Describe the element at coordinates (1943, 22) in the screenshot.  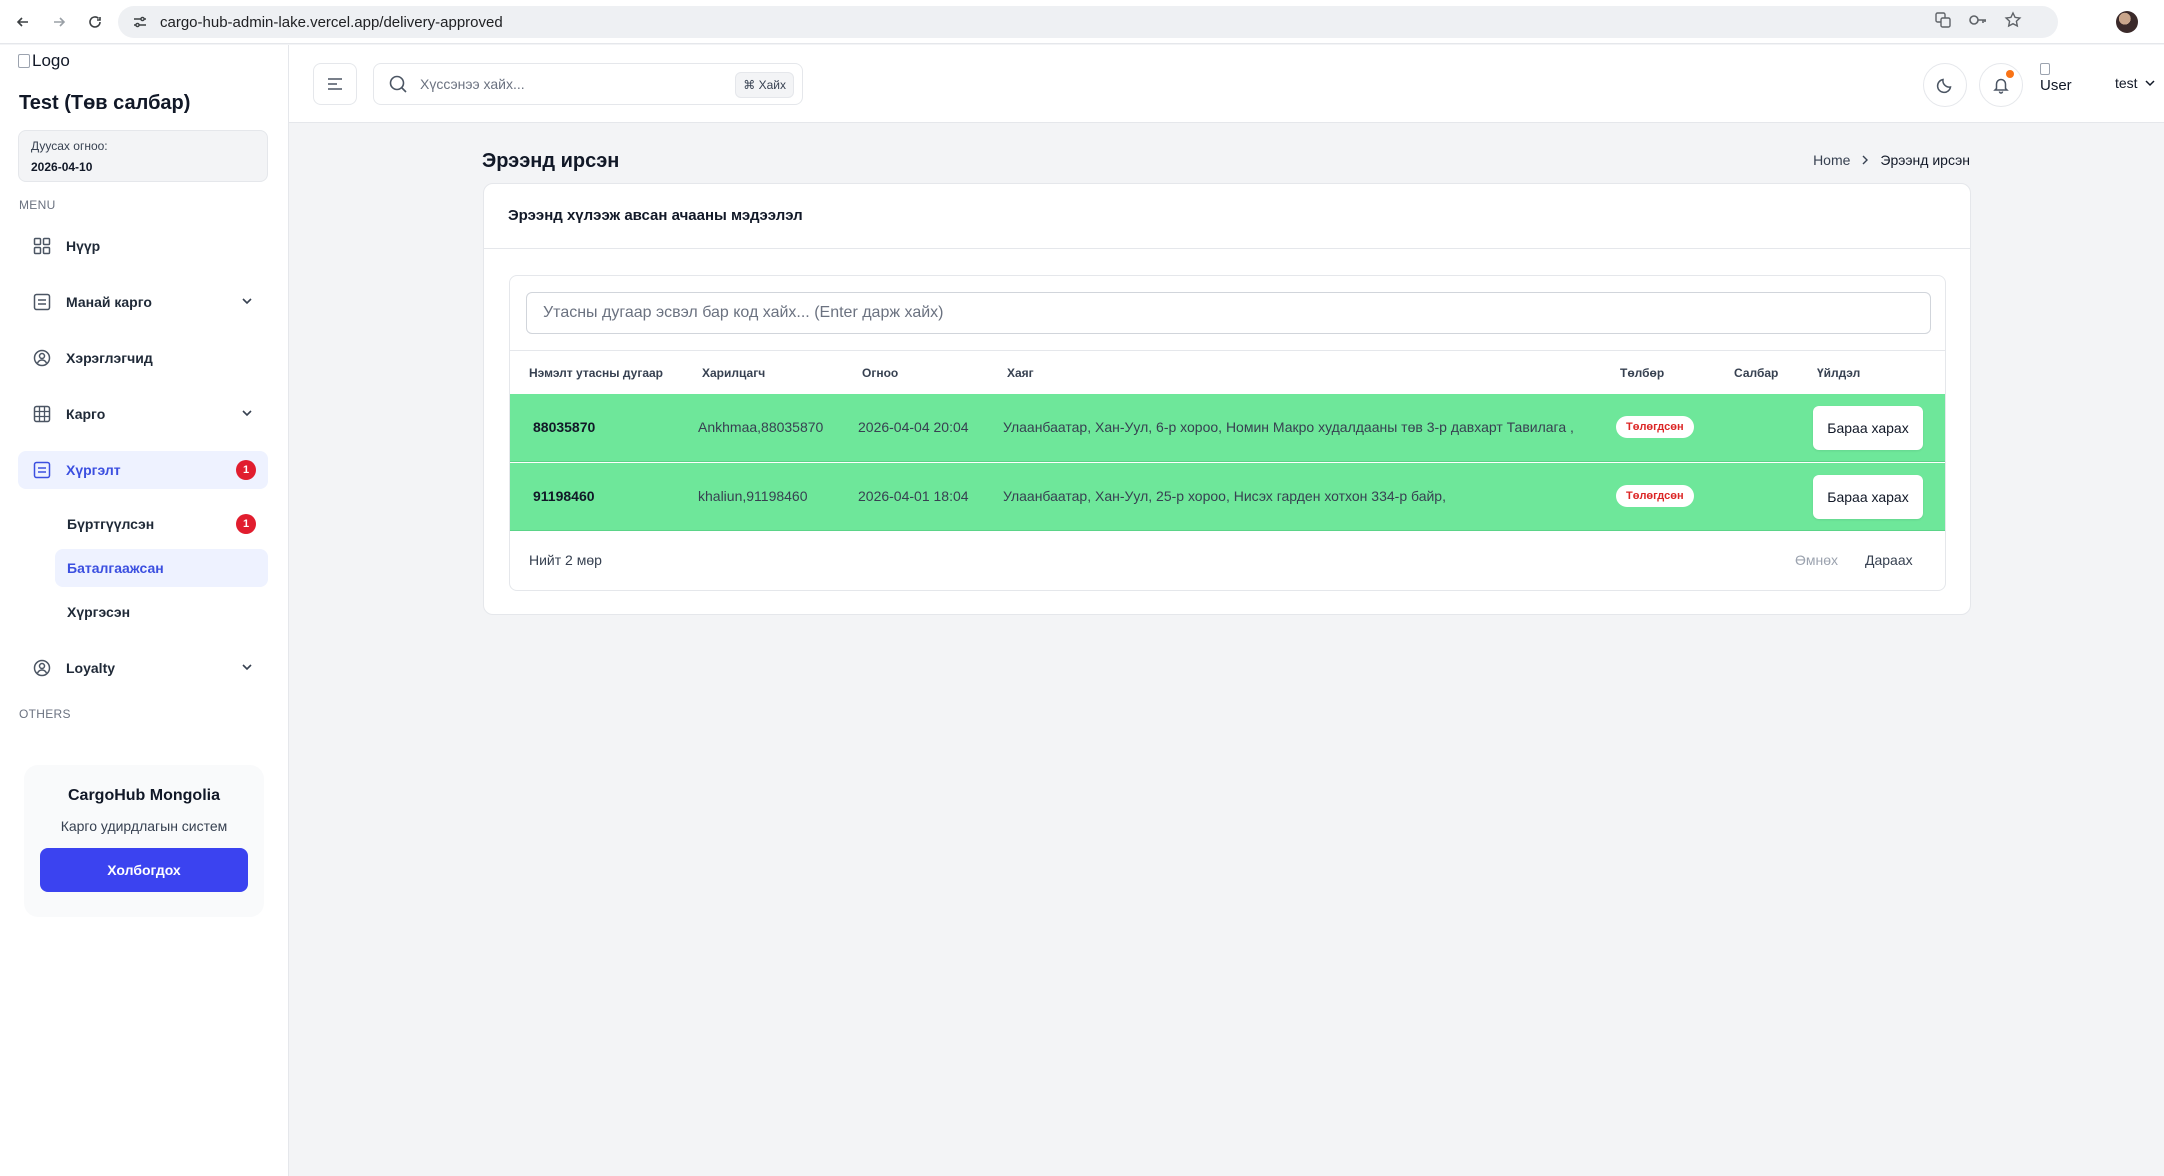
I see `translate-icon` at that location.